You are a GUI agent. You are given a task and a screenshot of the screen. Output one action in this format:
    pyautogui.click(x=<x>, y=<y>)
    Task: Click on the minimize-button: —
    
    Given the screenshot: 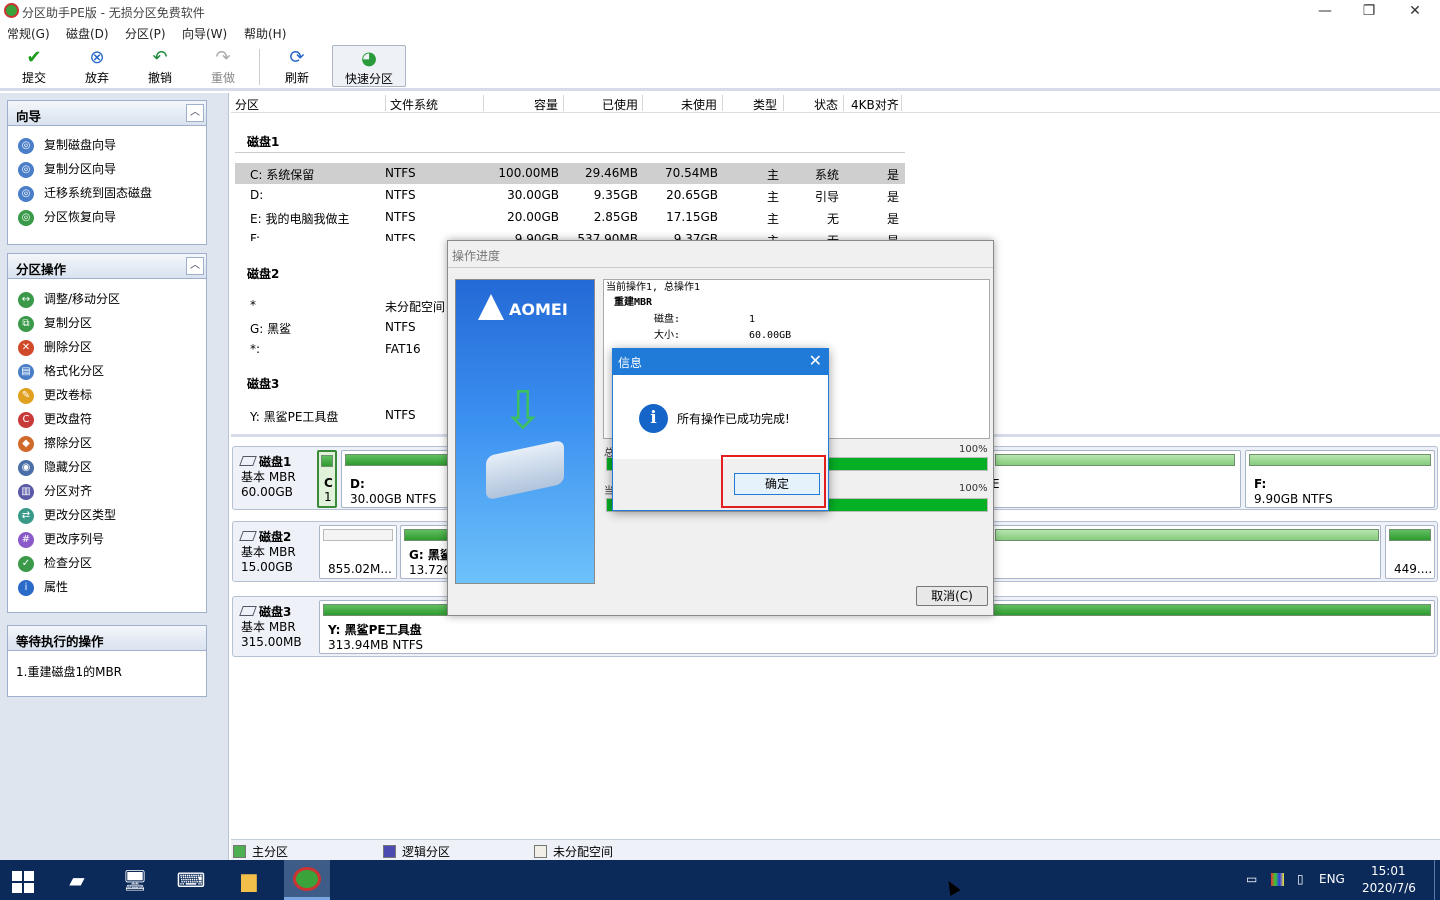 What is the action you would take?
    pyautogui.click(x=1325, y=11)
    